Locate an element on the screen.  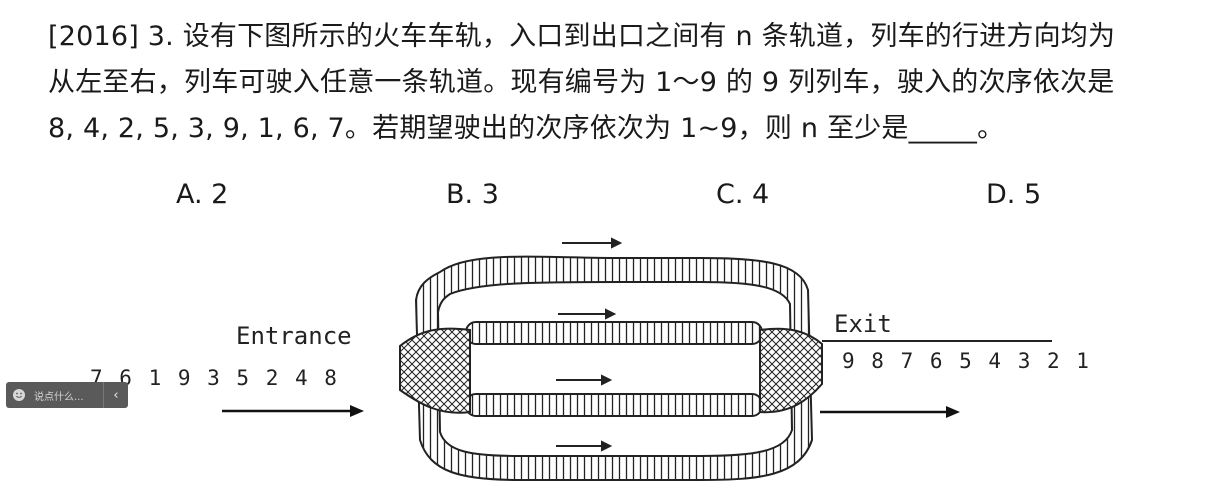
exit-label: Exit is located at coordinates (863, 324).